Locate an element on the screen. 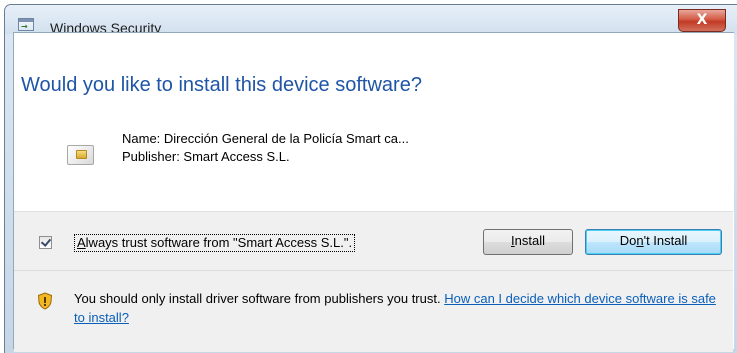  footer-separator is located at coordinates (373, 270).